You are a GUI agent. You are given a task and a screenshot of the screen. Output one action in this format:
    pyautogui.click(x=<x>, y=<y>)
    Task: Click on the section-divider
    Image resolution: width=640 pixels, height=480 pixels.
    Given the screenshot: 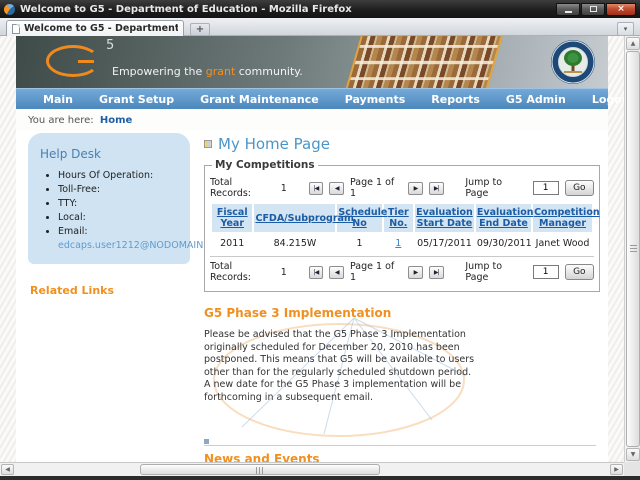 What is the action you would take?
    pyautogui.click(x=400, y=442)
    